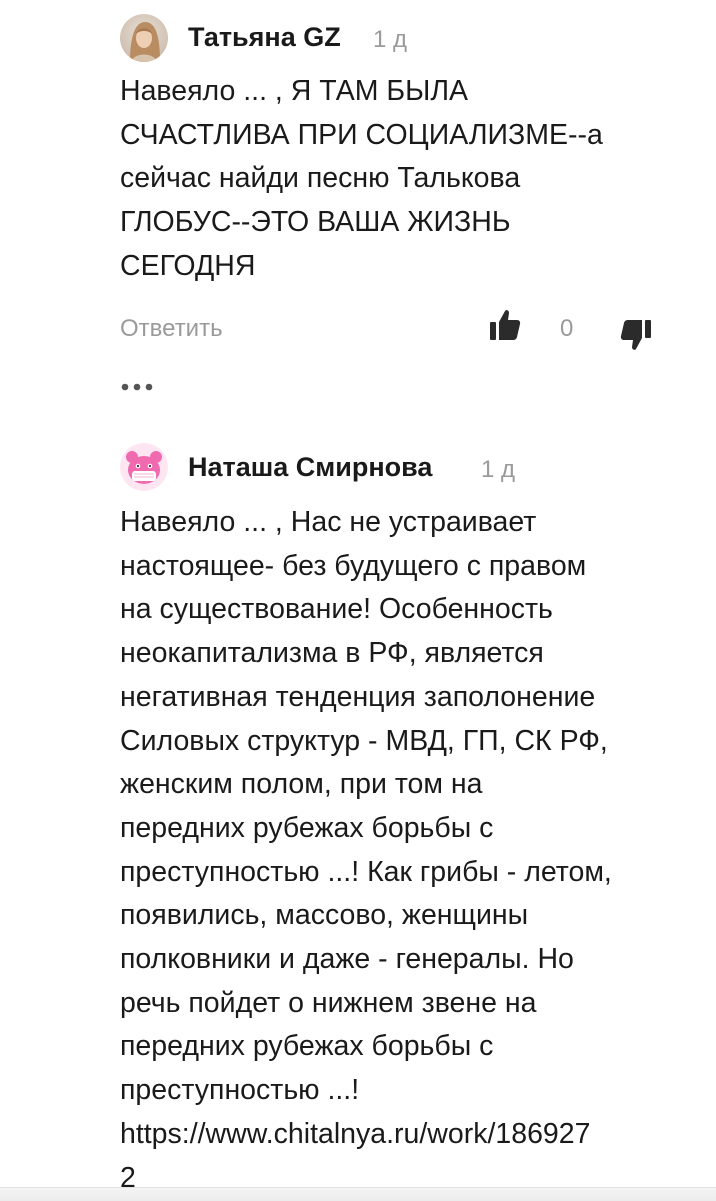 The image size is (716, 1201). I want to click on pink-mascot-avatar-icon, so click(144, 467).